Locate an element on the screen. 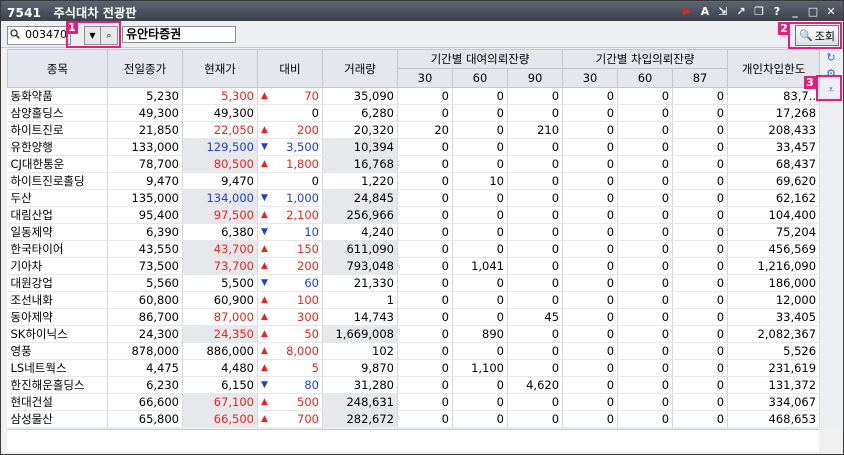  table-row: LS네트웍스 4,475 4,480 ▲ 5 9,870 0 1,100 0 0 0 0 231,619 is located at coordinates (414, 368).